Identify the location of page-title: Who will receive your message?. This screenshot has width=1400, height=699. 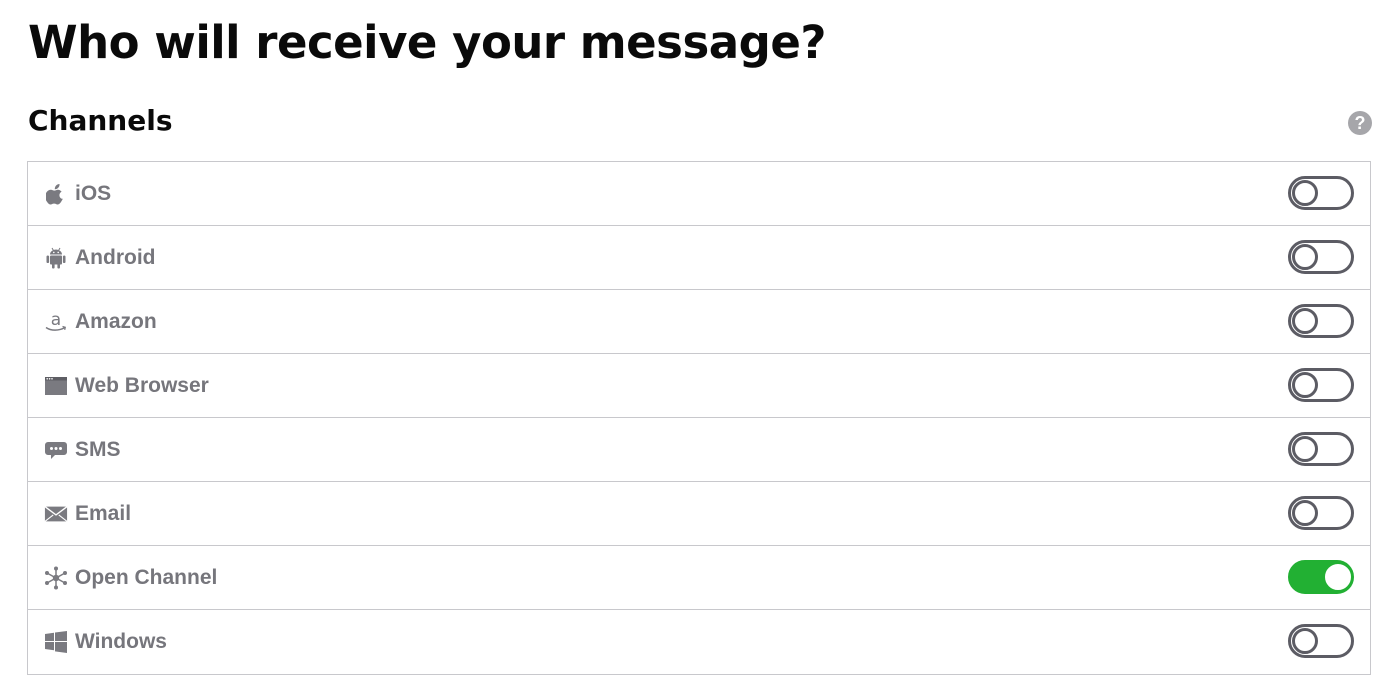
(427, 42).